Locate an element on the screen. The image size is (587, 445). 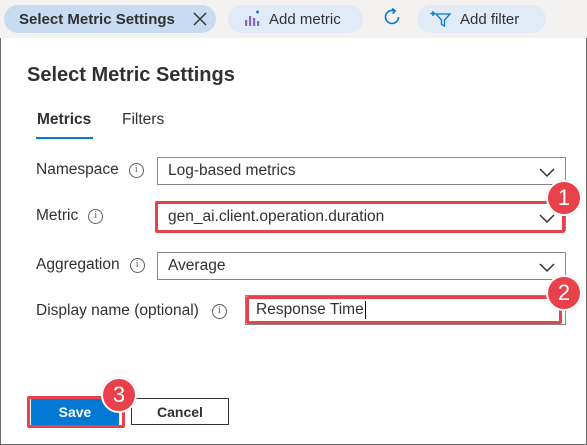
add-metric-icon is located at coordinates (252, 19).